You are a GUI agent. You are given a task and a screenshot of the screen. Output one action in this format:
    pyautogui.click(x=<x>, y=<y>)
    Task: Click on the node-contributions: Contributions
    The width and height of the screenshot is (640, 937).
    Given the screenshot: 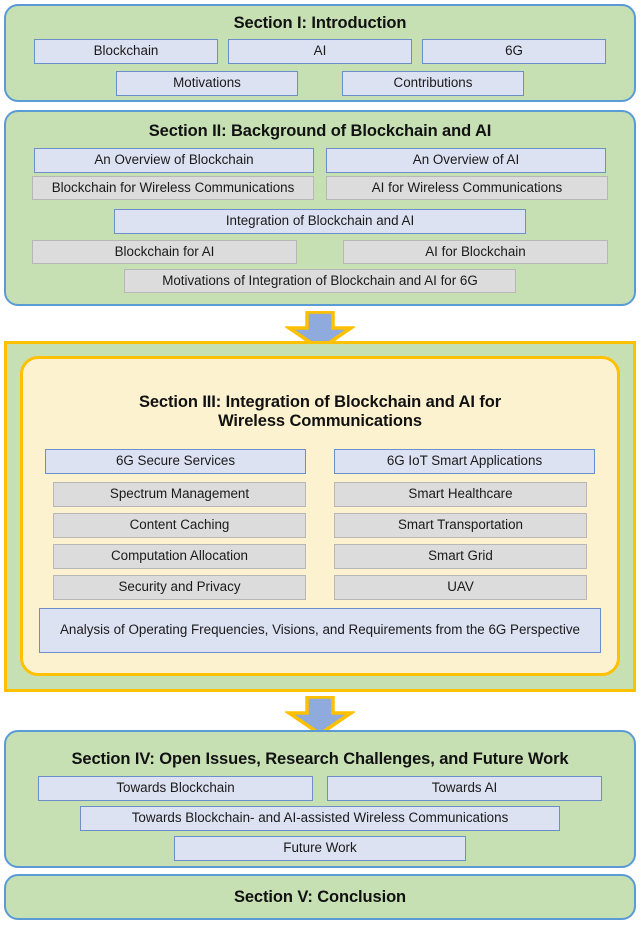 What is the action you would take?
    pyautogui.click(x=433, y=83)
    